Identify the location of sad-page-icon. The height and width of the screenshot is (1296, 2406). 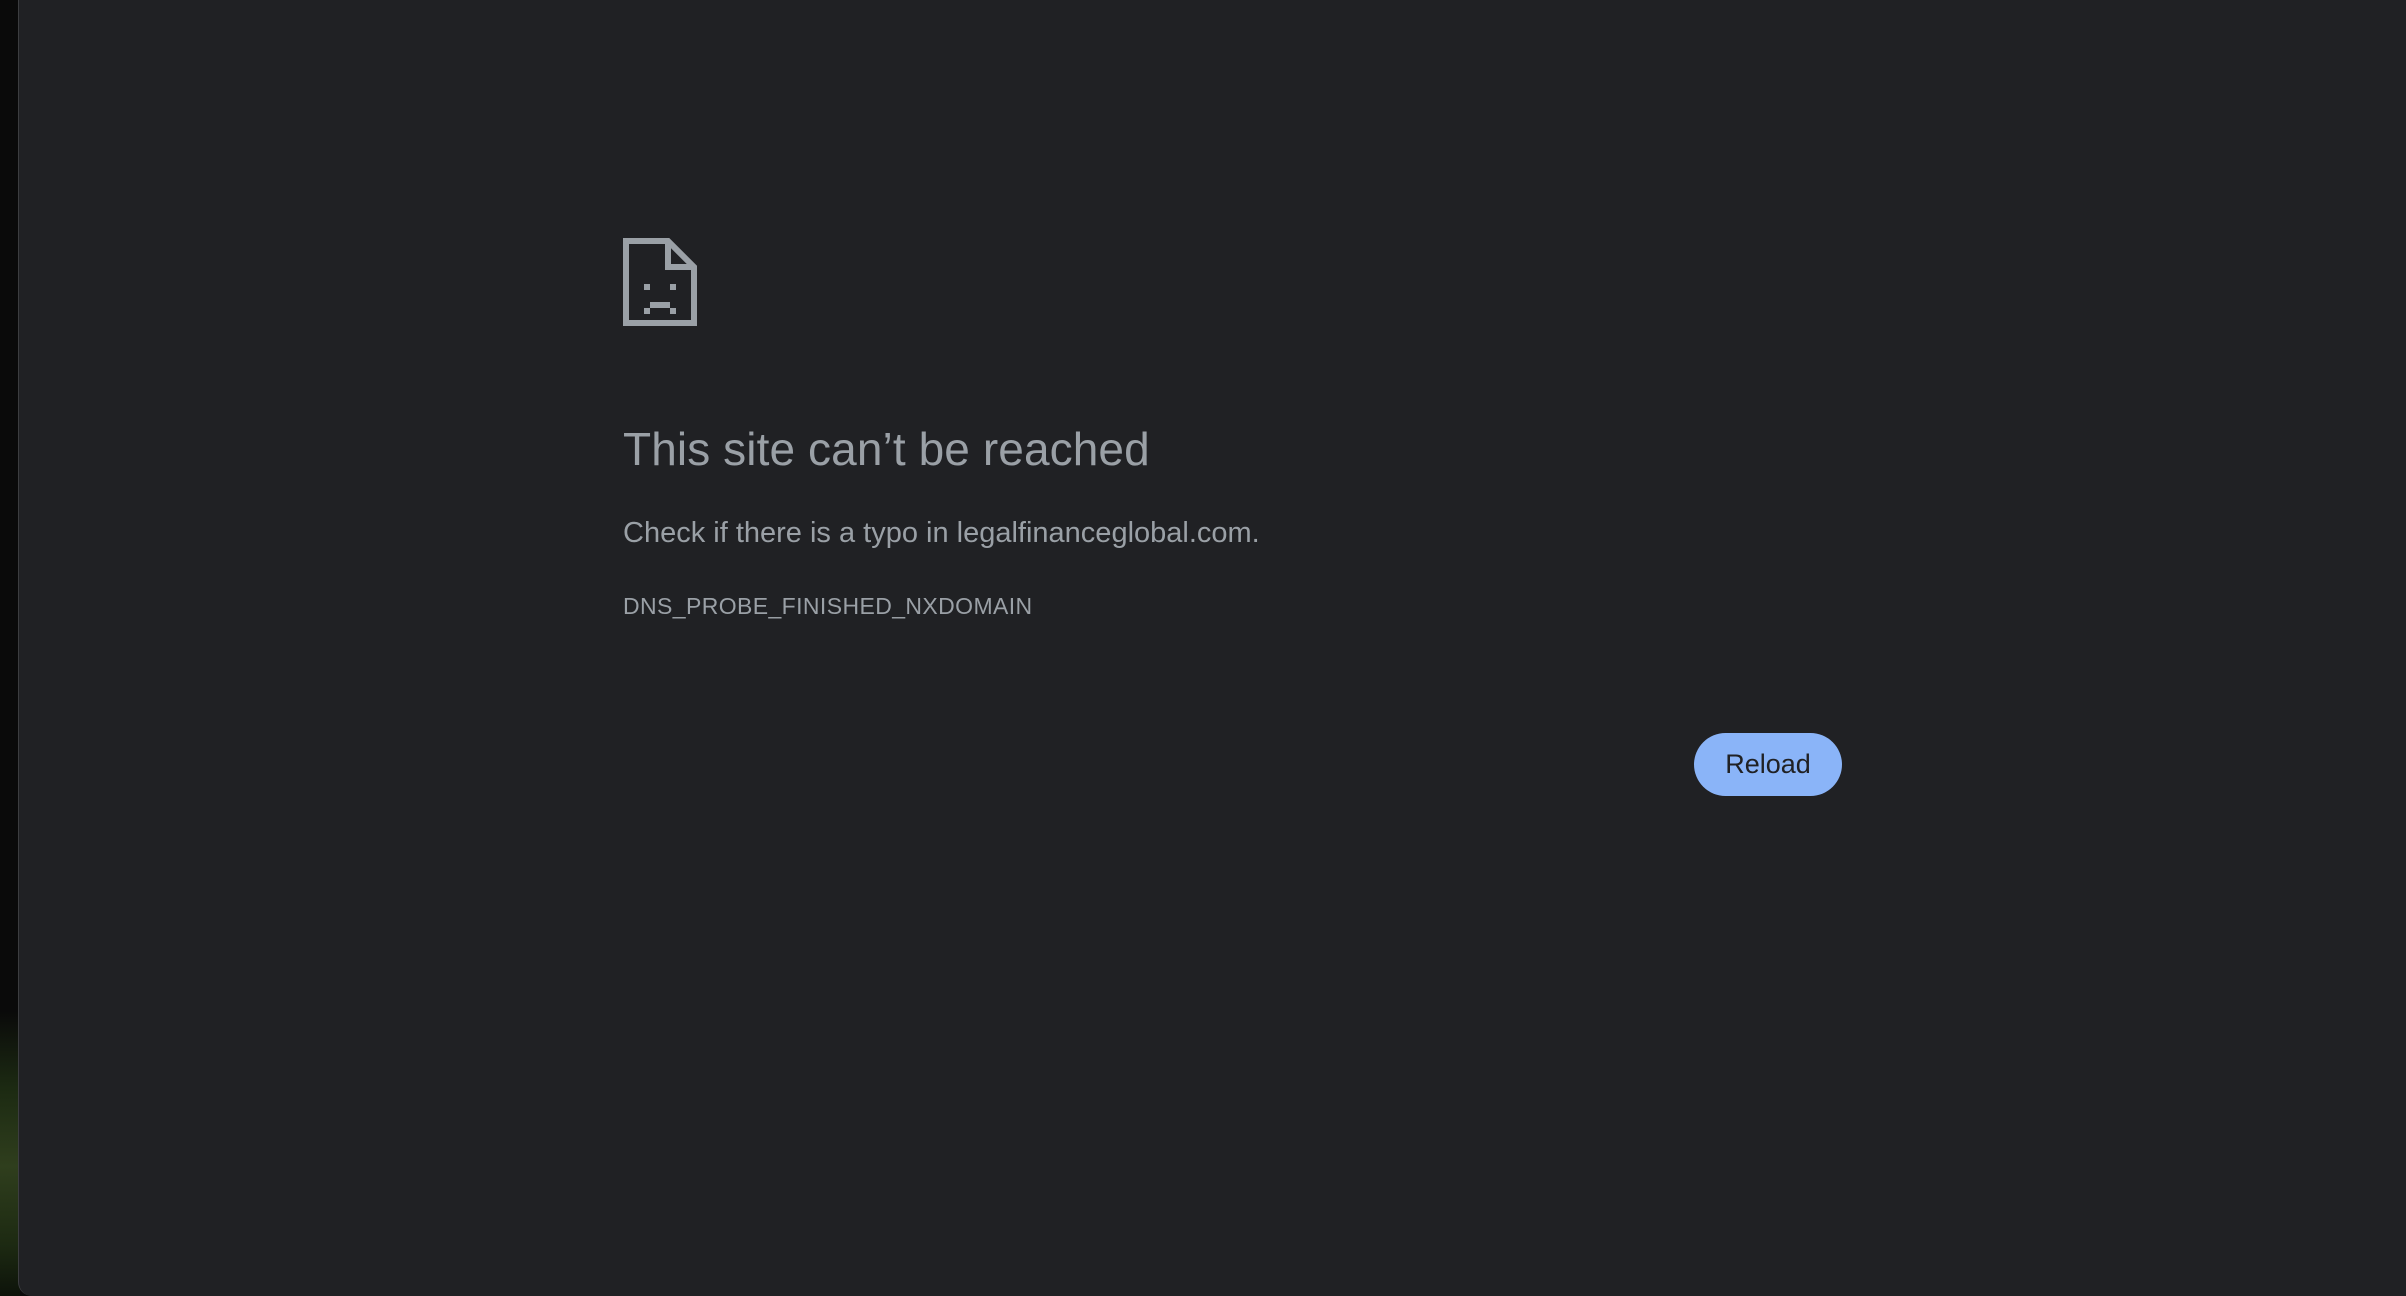
(660, 282).